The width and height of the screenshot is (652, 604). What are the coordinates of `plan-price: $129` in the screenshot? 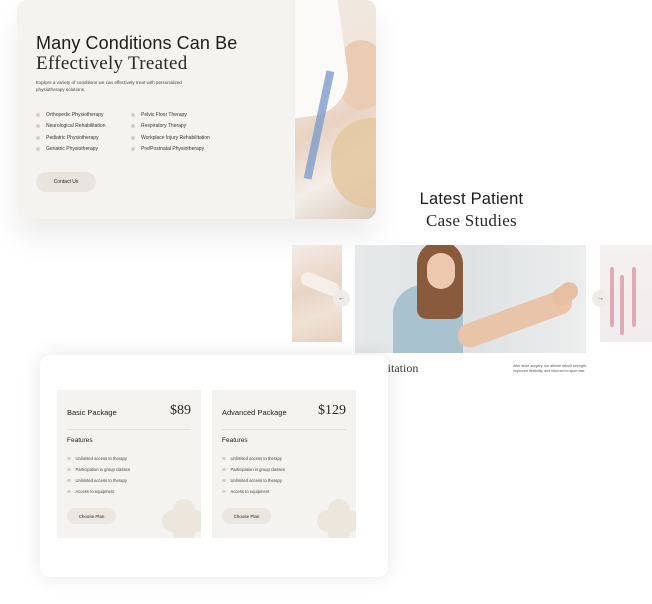 It's located at (332, 410).